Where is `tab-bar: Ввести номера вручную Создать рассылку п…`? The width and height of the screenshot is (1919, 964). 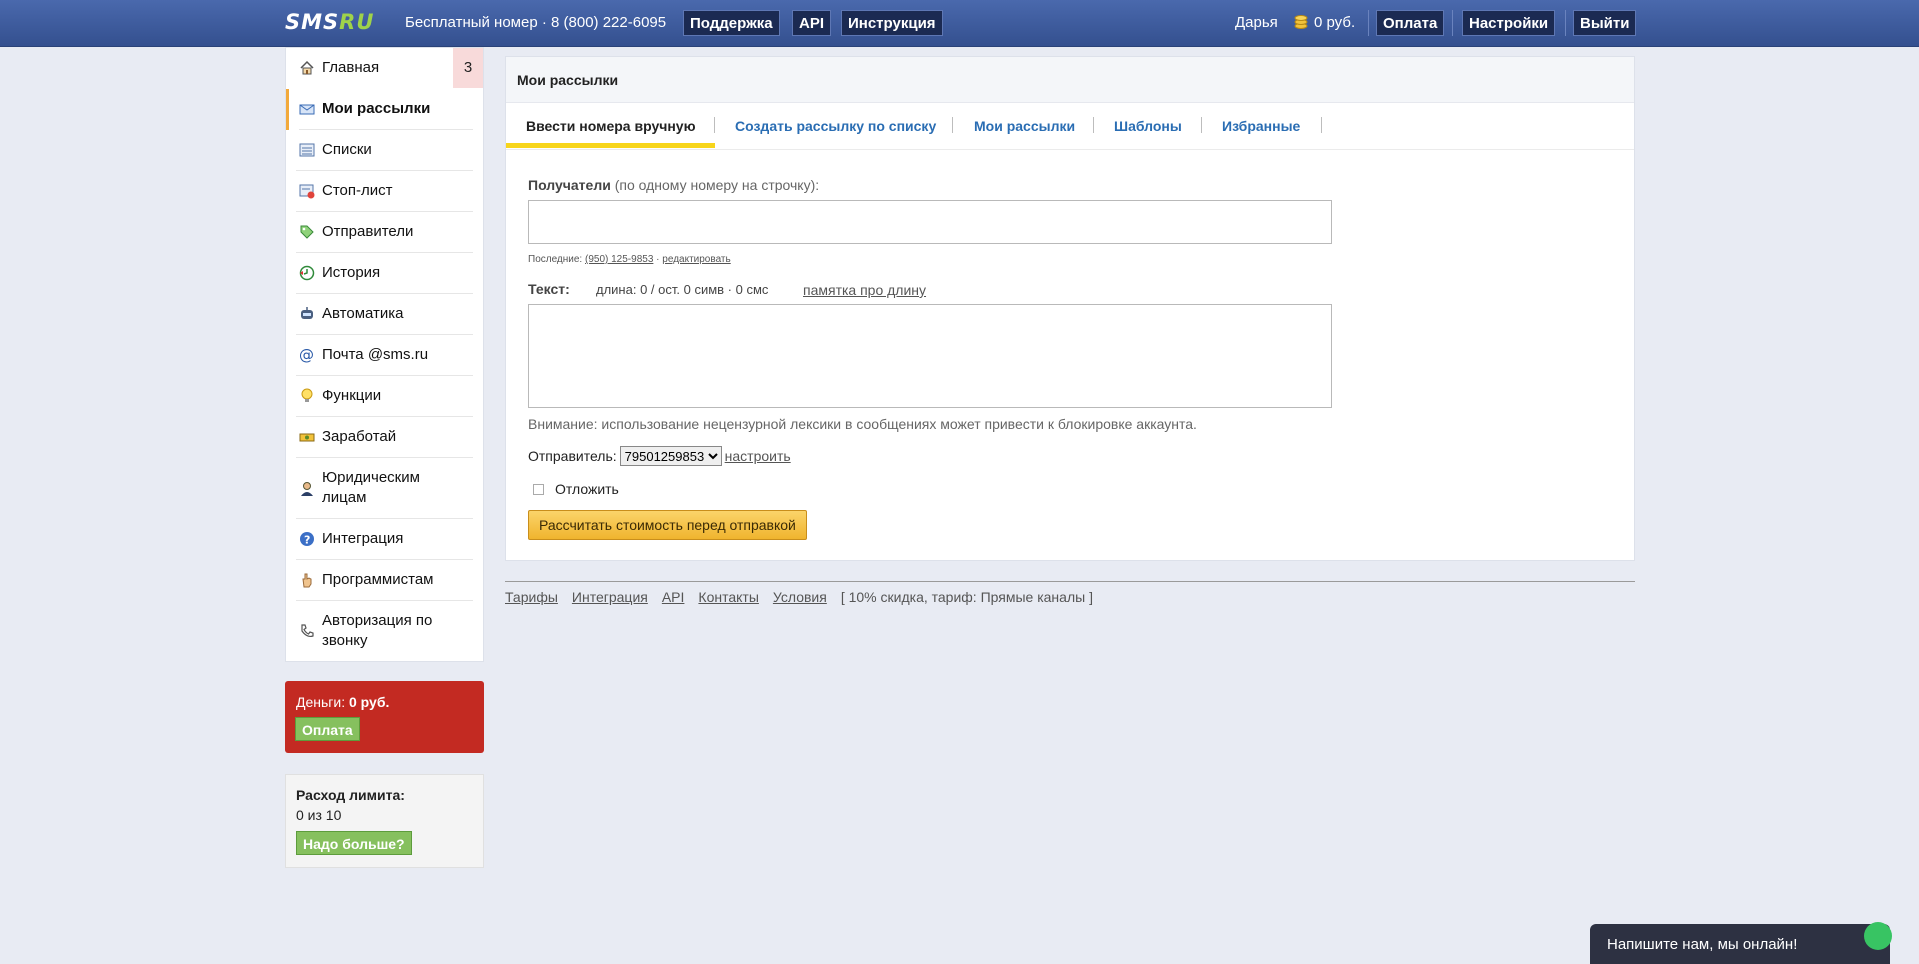
tab-bar: Ввести номера вручную Создать рассылку п… is located at coordinates (1070, 126).